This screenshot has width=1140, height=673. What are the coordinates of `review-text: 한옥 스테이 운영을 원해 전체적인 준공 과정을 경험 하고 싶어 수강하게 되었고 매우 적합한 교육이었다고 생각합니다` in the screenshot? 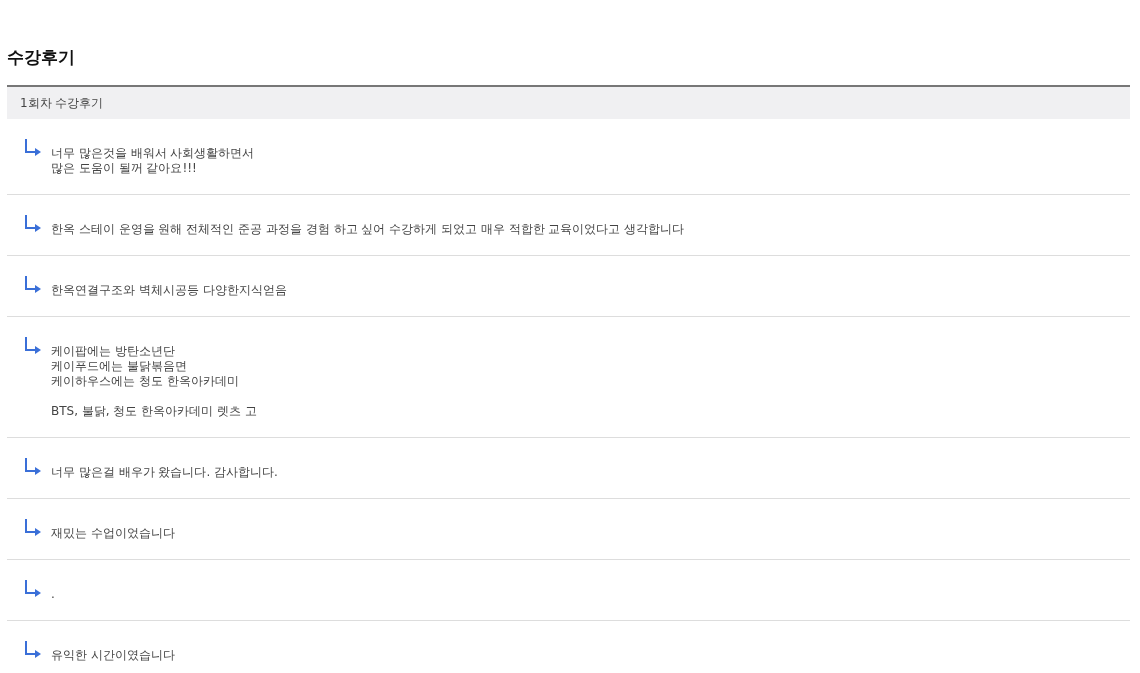 It's located at (368, 229).